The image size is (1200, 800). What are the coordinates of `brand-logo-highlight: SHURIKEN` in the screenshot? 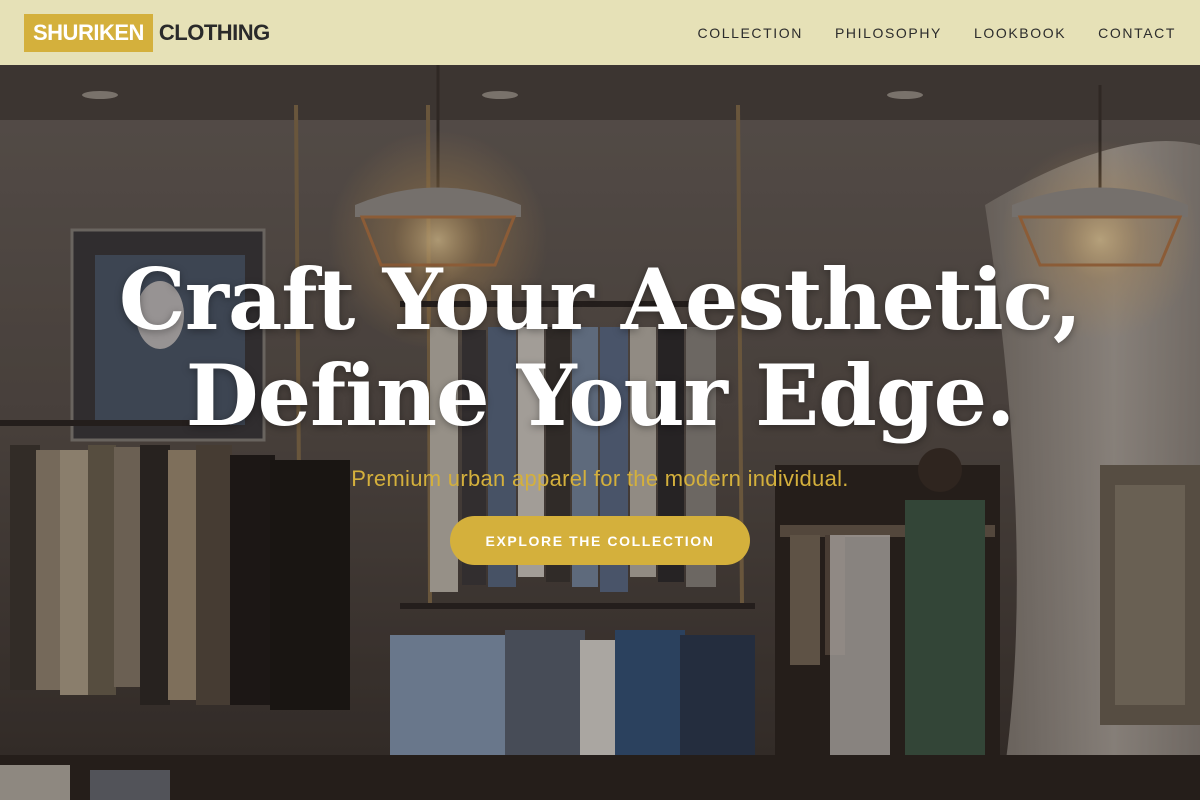 It's located at (88, 32).